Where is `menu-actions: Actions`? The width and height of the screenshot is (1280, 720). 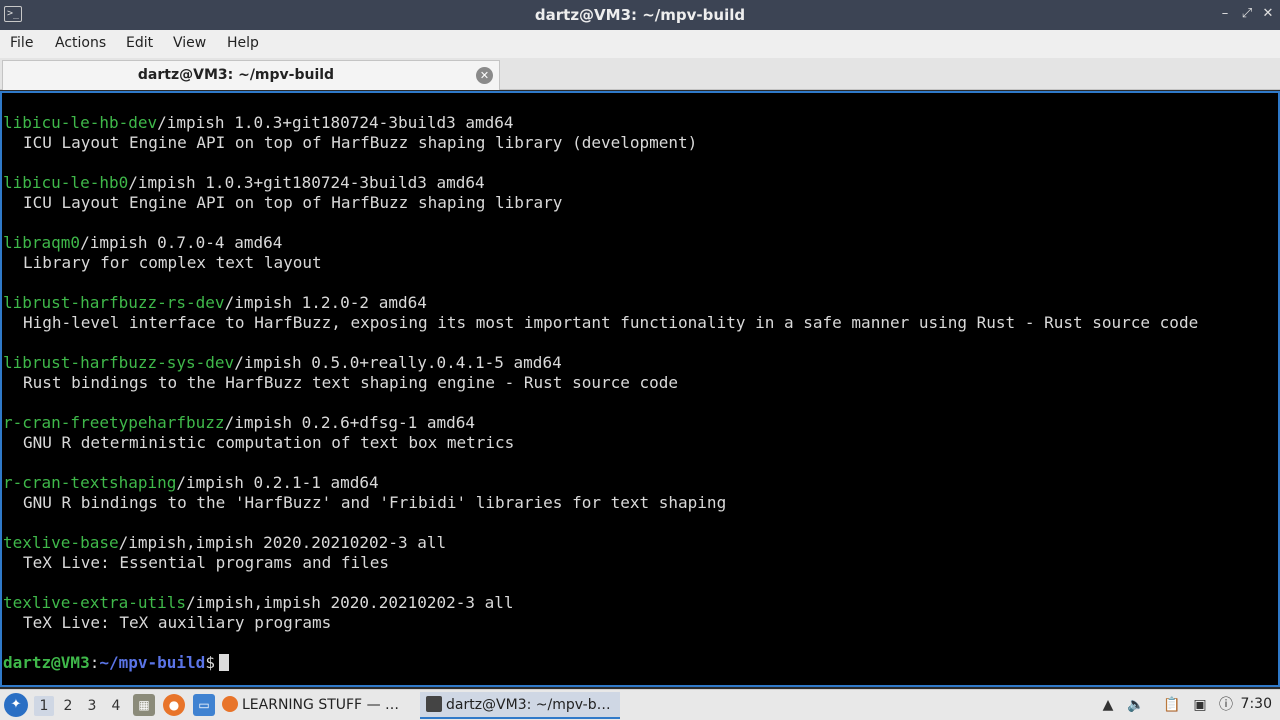
menu-actions: Actions is located at coordinates (80, 43).